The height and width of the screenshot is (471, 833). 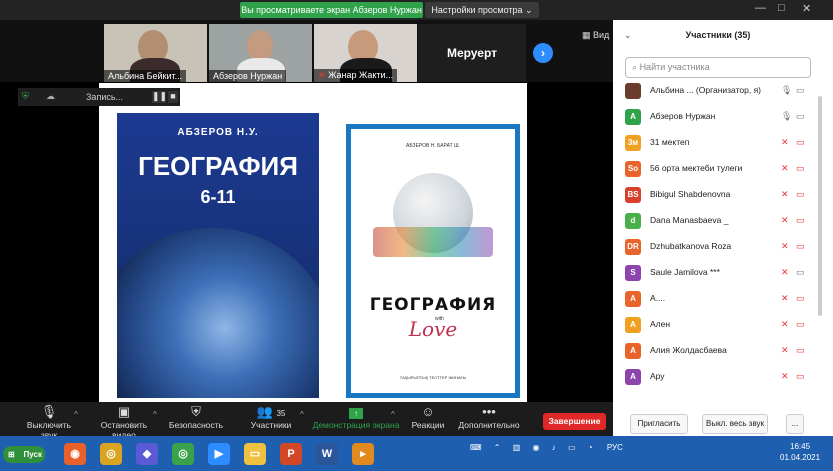 I want to click on firefox-icon: ◉, so click(x=75, y=454).